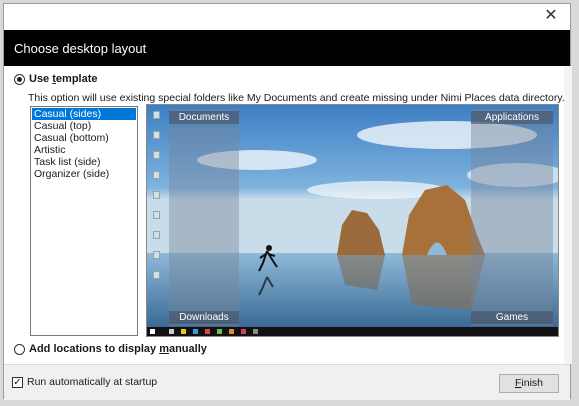 The width and height of the screenshot is (579, 406). I want to click on layout-item: Task list (side), so click(84, 162).